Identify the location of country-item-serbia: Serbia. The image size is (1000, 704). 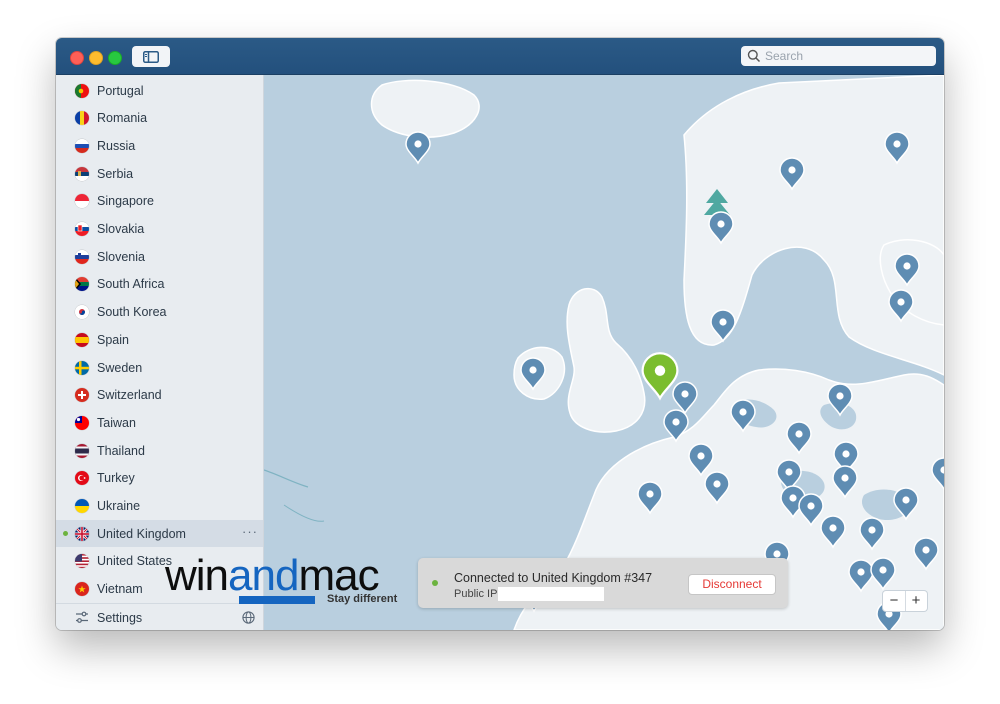
(159, 173).